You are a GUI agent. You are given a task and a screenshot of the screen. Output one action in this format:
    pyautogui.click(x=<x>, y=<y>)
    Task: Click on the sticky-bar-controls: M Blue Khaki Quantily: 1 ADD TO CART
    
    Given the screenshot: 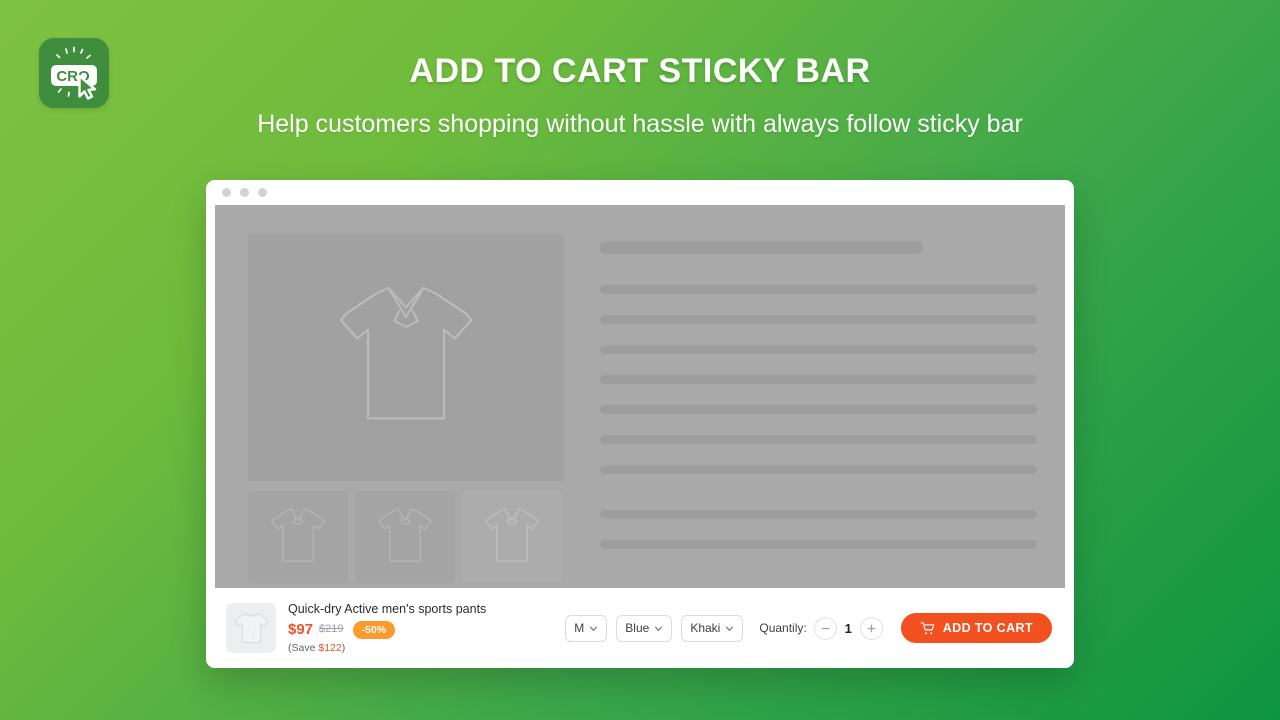 What is the action you would take?
    pyautogui.click(x=808, y=628)
    